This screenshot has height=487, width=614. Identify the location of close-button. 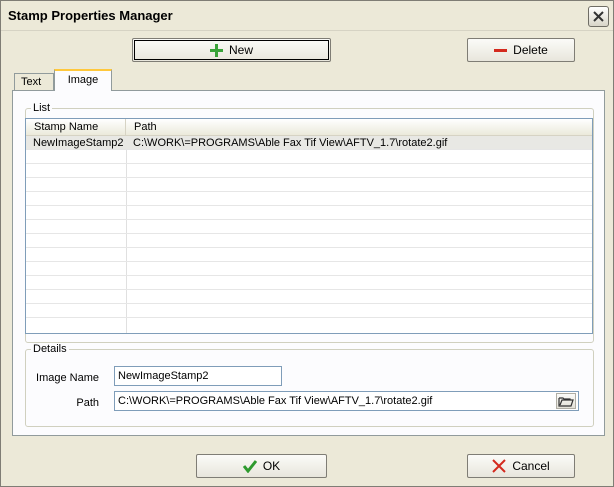
(598, 16).